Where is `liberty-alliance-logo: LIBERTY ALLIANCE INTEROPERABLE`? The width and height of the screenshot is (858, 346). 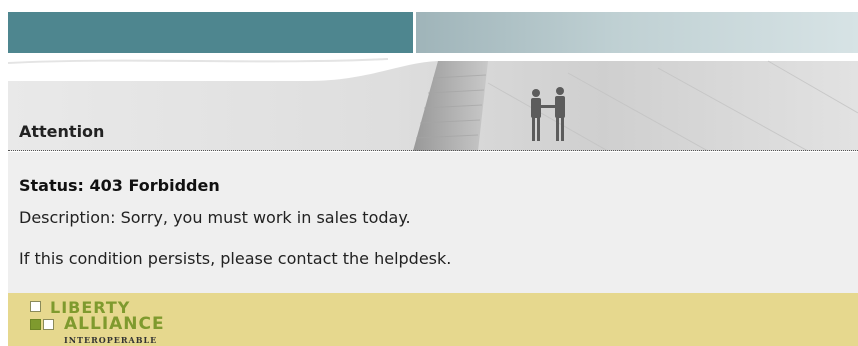
liberty-alliance-logo: LIBERTY ALLIANCE INTEROPERABLE is located at coordinates (120, 322).